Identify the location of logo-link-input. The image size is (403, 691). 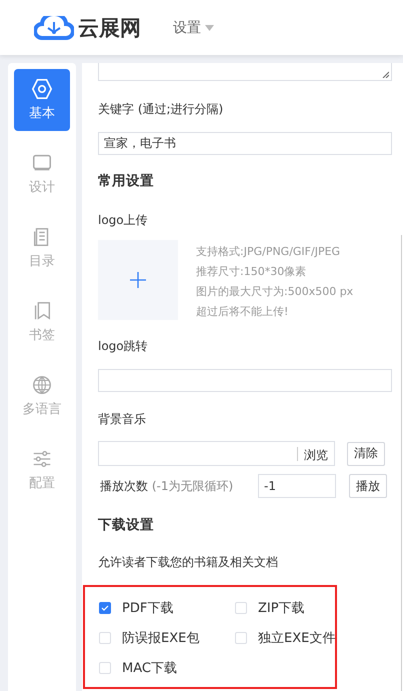
(245, 380).